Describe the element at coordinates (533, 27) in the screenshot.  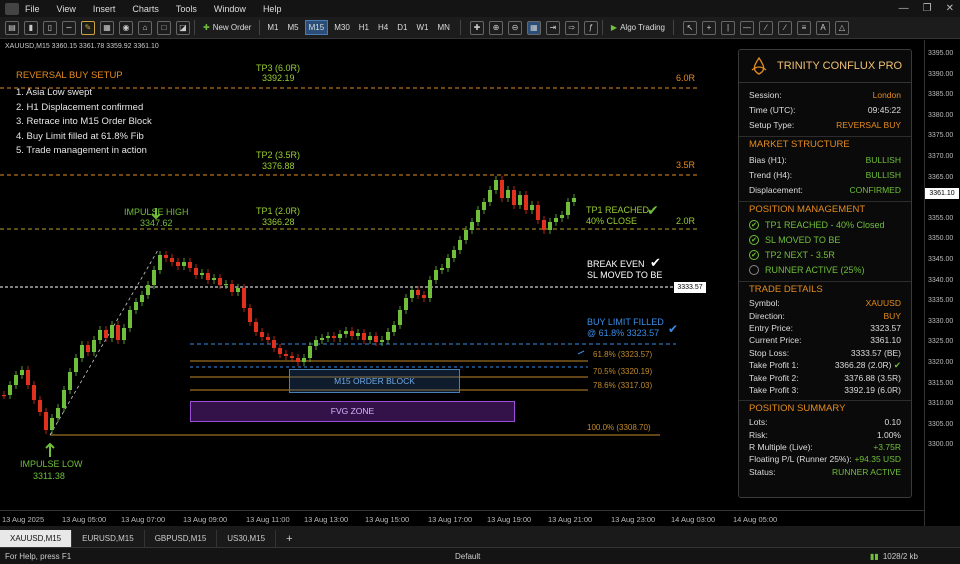
I see `grid-icon: ▦` at that location.